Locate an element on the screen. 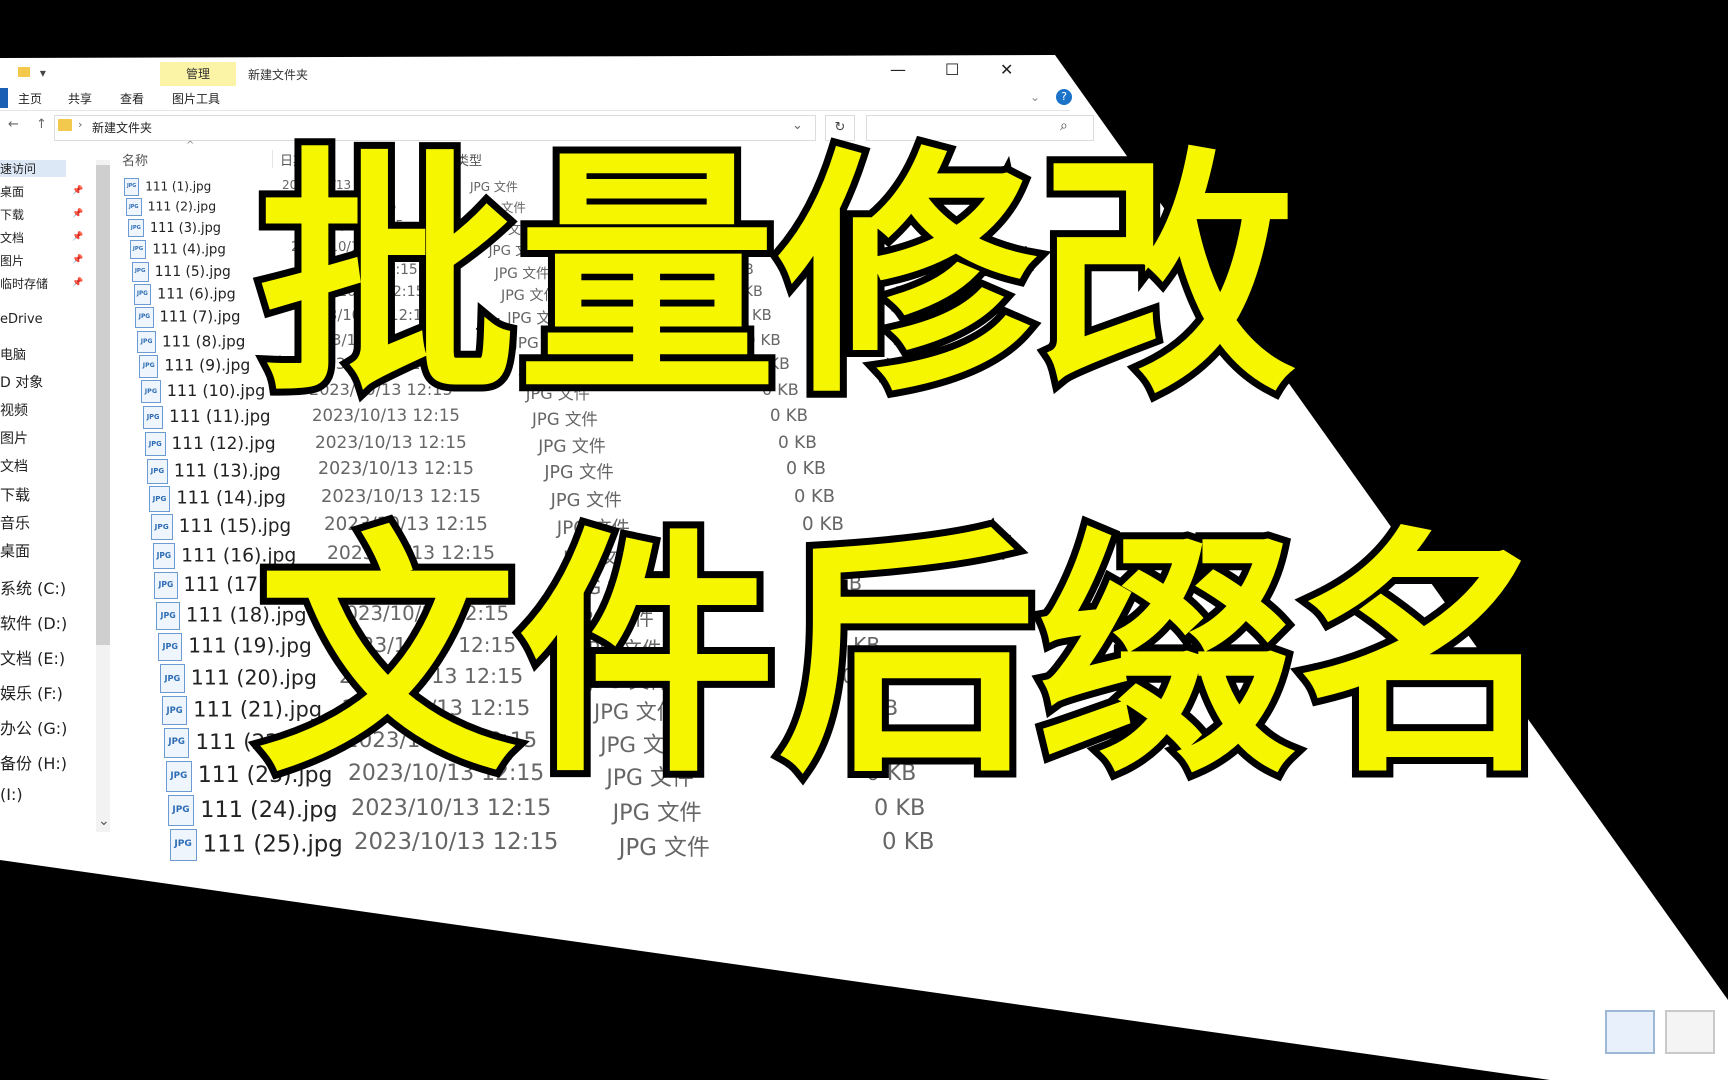 The image size is (1728, 1080). ribbon-bar is located at coordinates (535, 99).